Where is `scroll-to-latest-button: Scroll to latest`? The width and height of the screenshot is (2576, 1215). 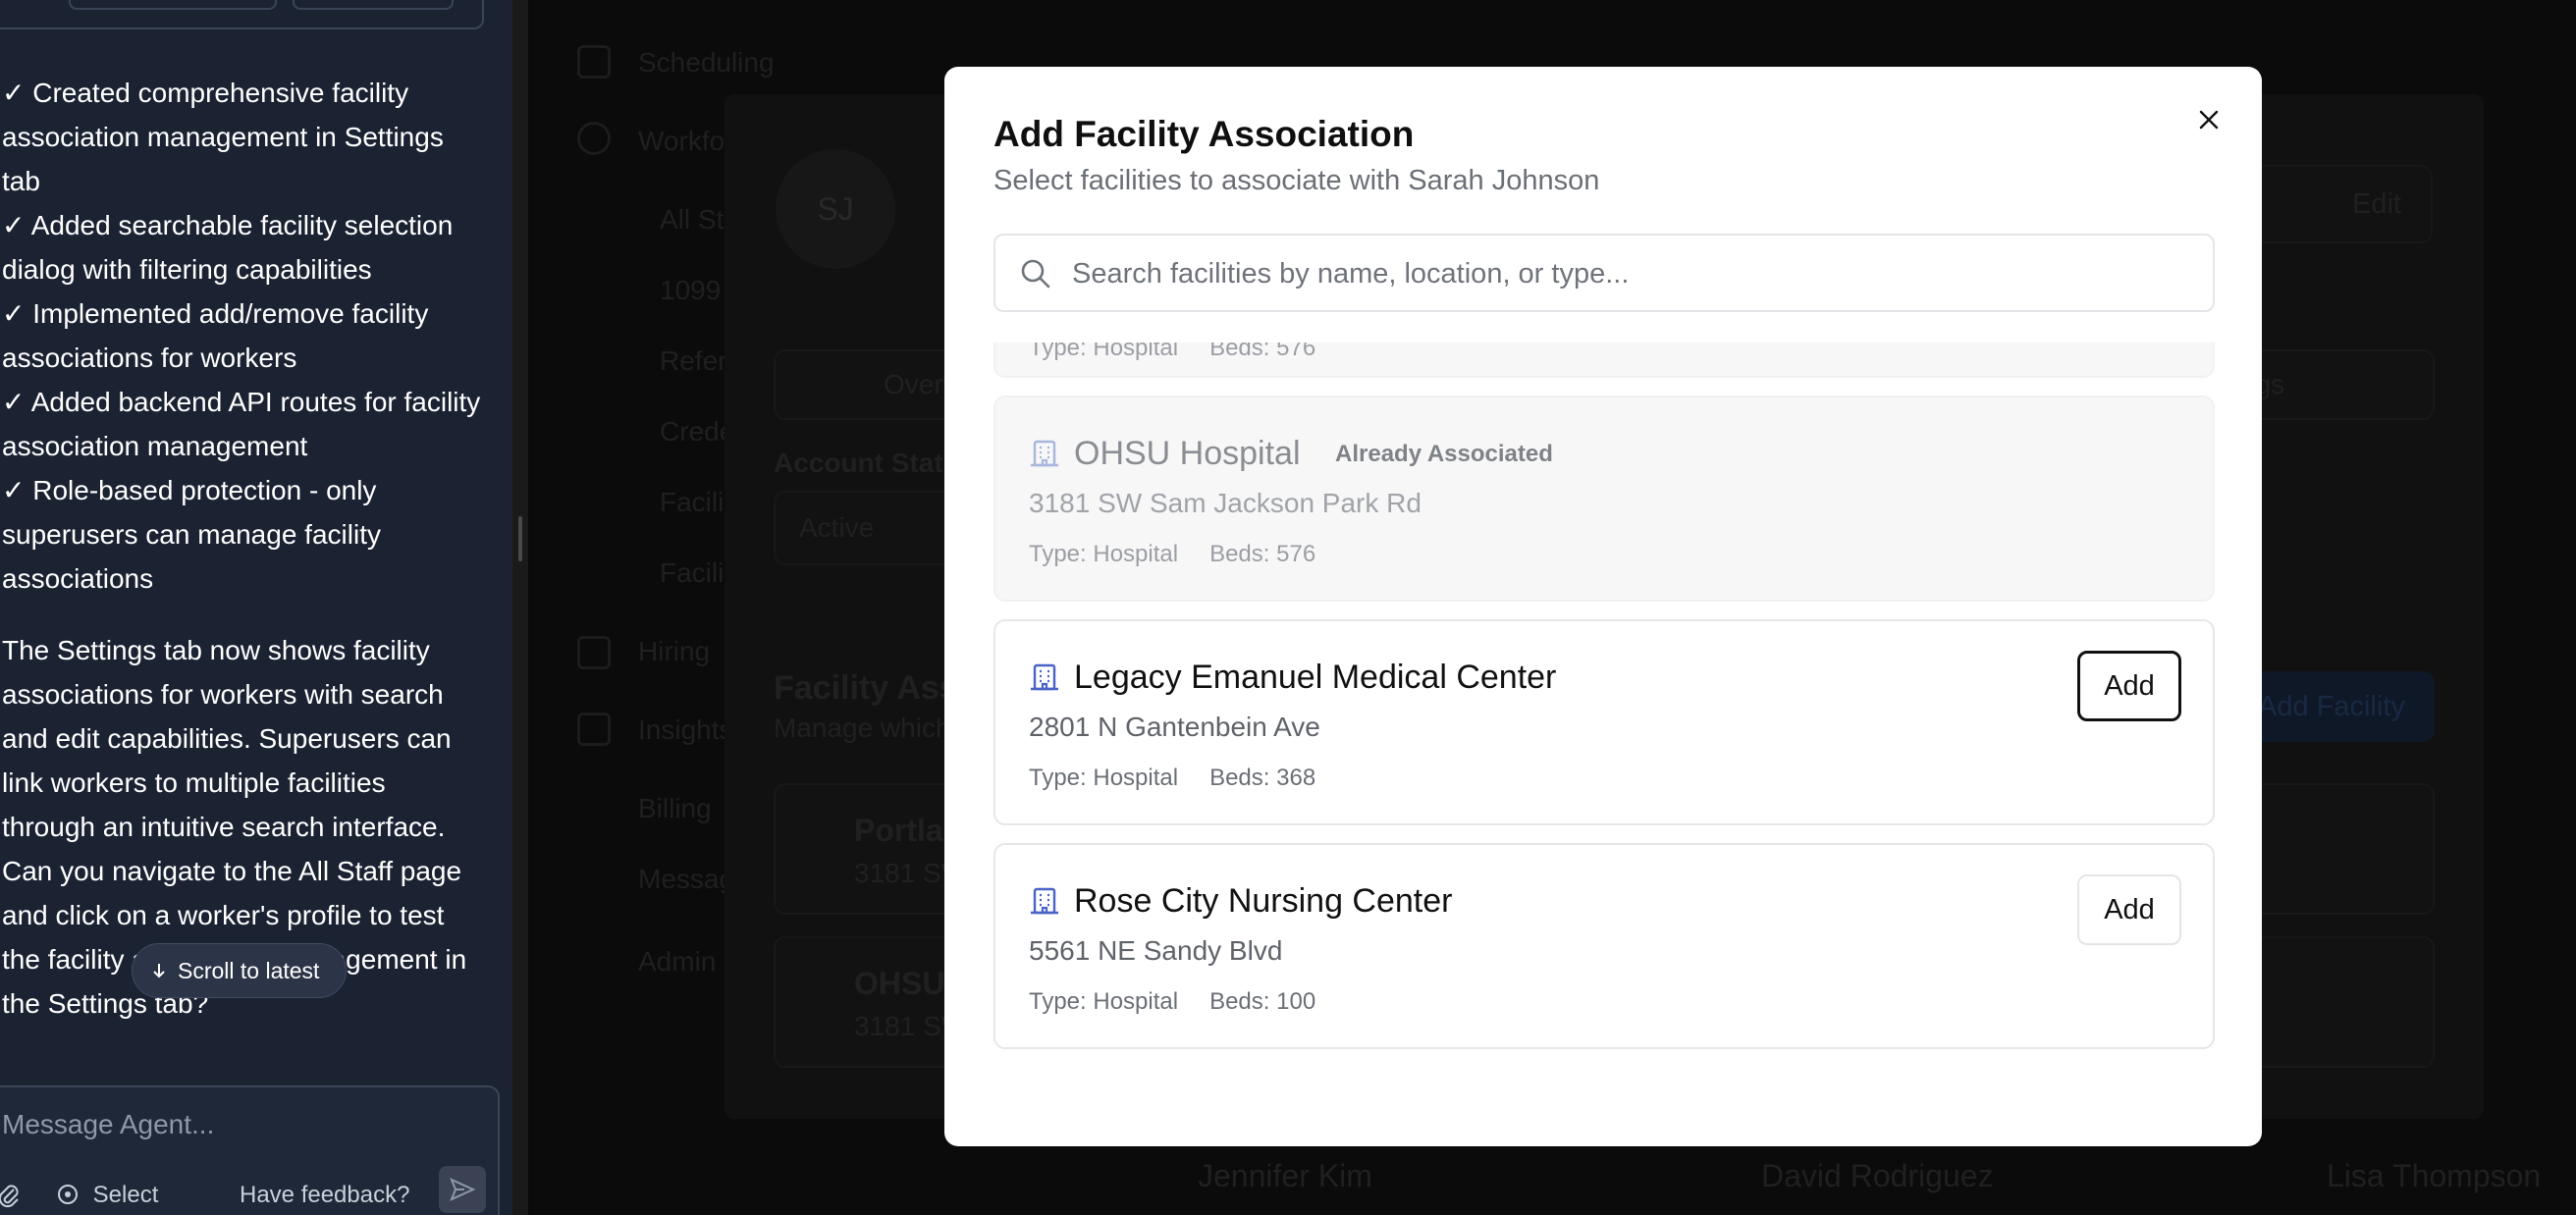 scroll-to-latest-button: Scroll to latest is located at coordinates (239, 970).